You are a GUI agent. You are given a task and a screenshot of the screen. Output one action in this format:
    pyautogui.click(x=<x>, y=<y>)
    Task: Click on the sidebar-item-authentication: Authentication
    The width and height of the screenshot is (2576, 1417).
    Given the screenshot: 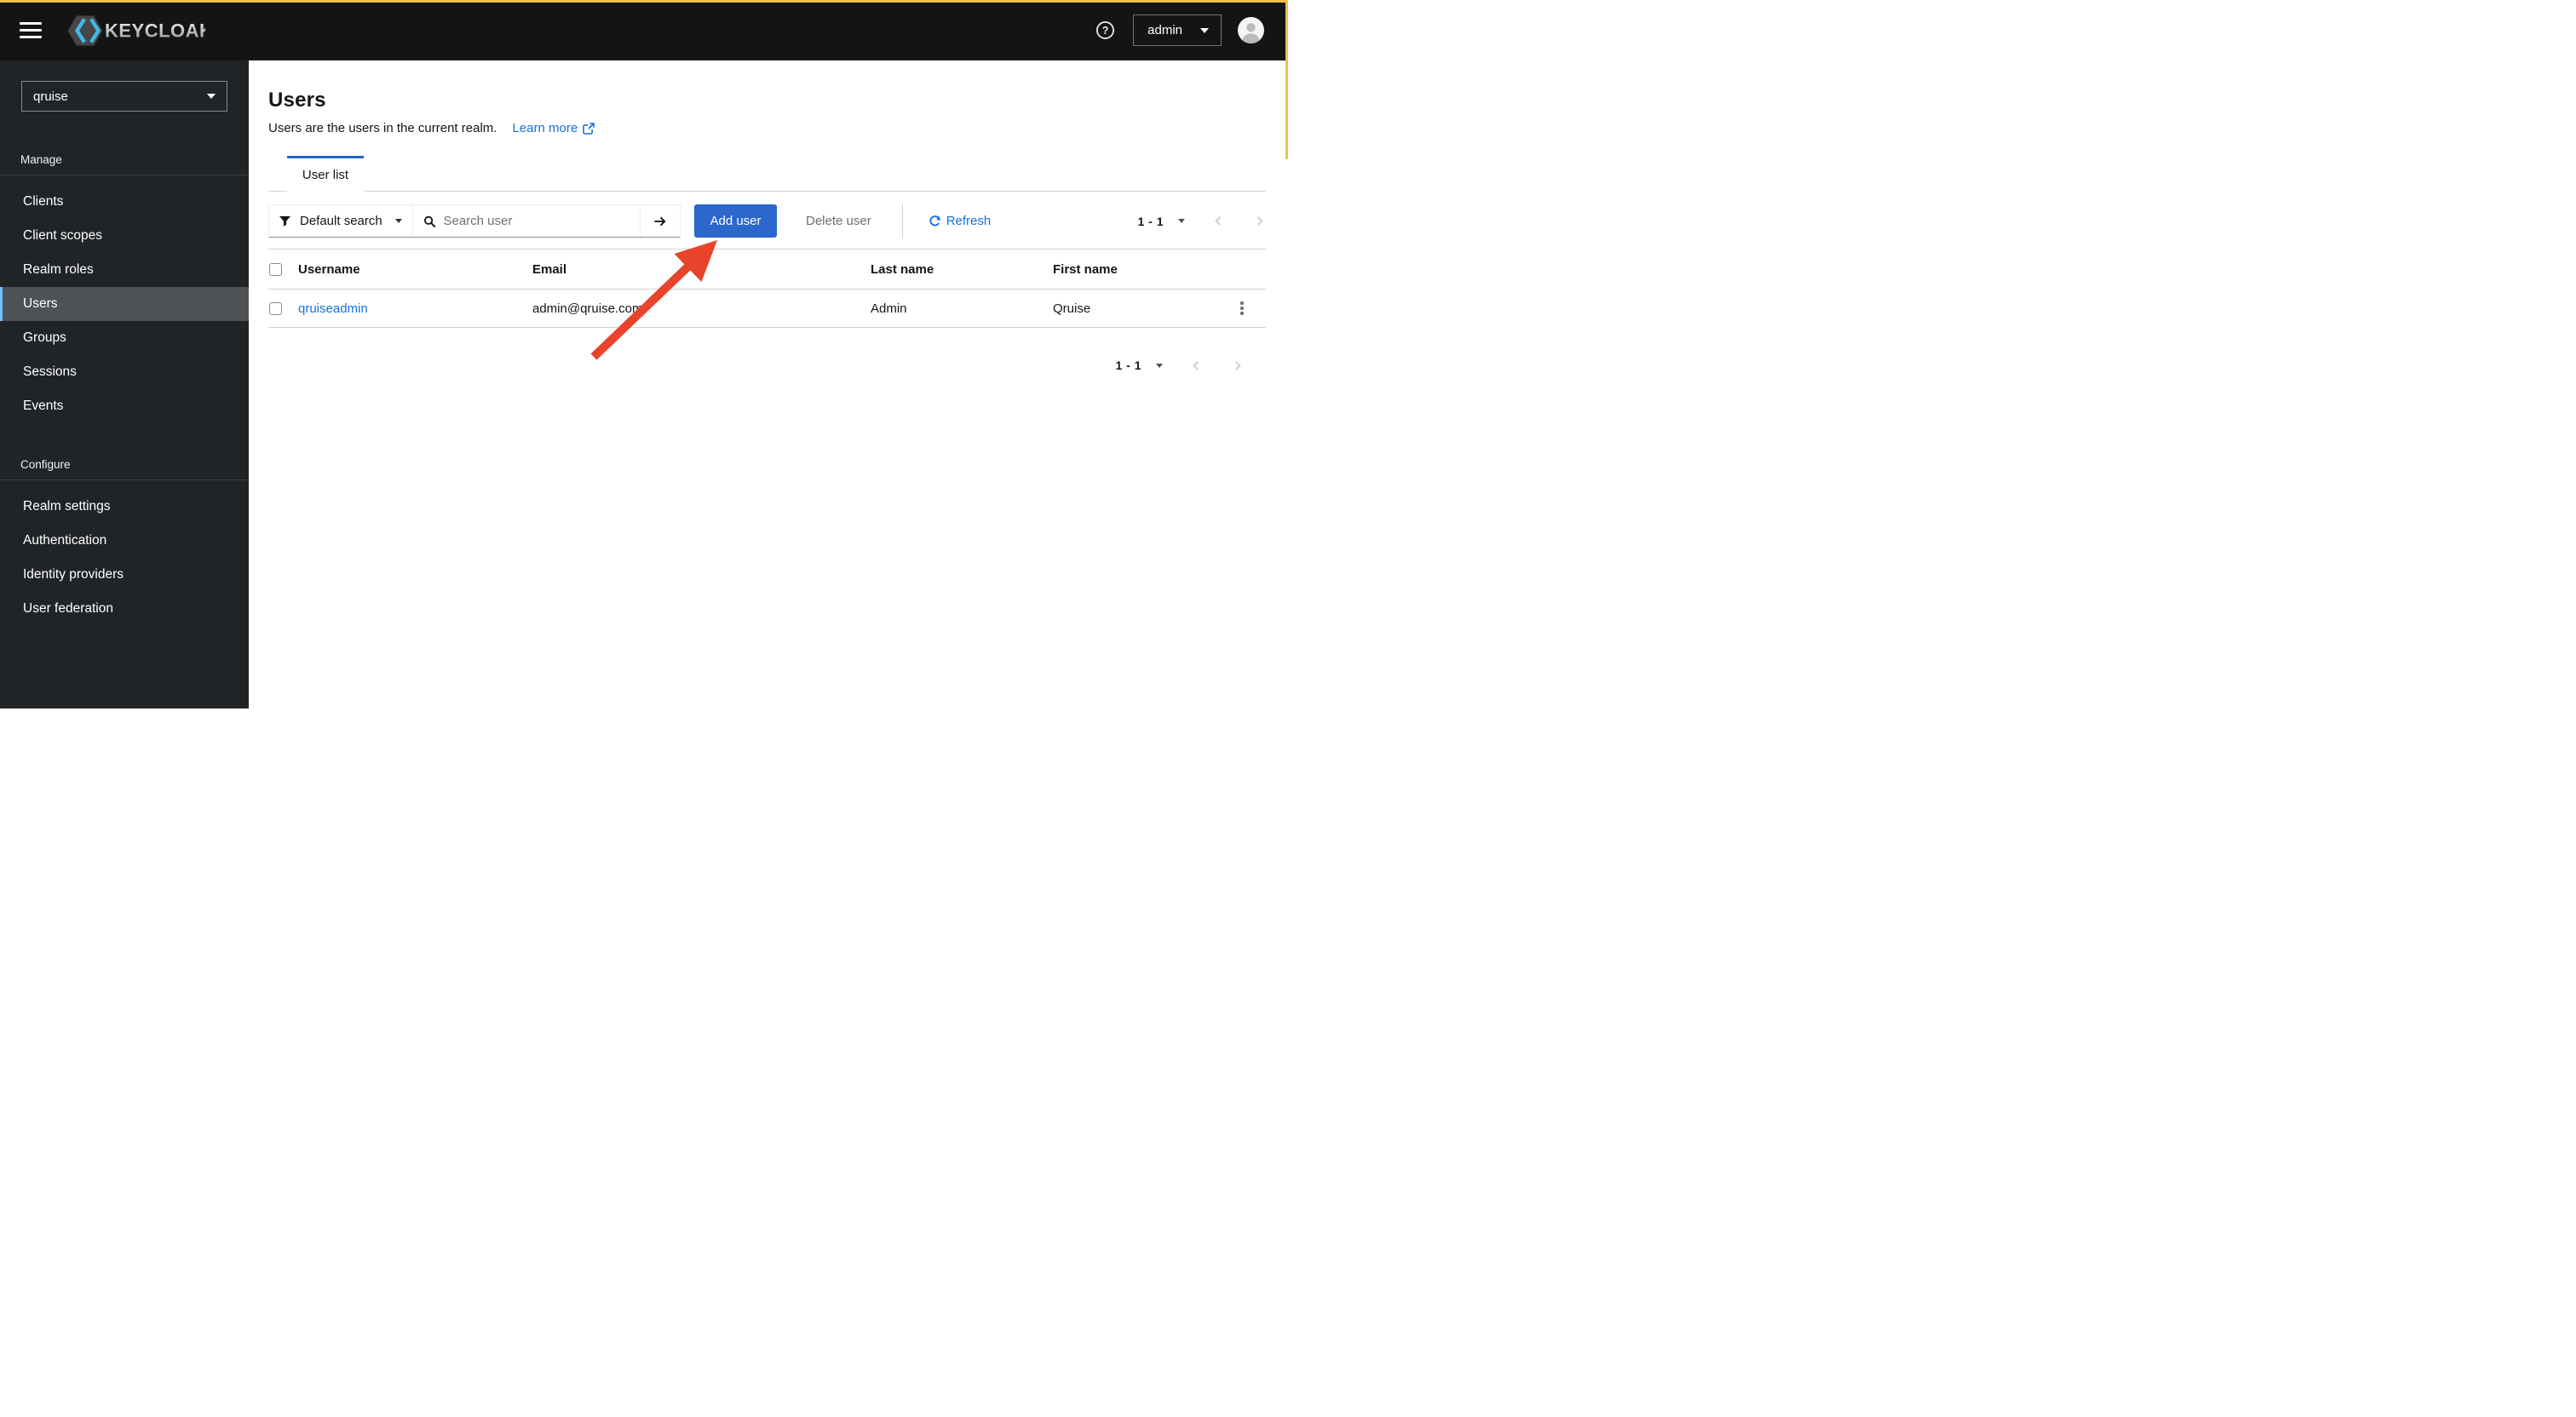 What is the action you would take?
    pyautogui.click(x=125, y=541)
    